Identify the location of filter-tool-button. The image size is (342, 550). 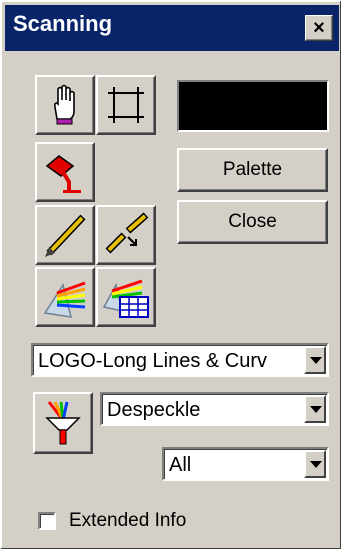
(63, 423).